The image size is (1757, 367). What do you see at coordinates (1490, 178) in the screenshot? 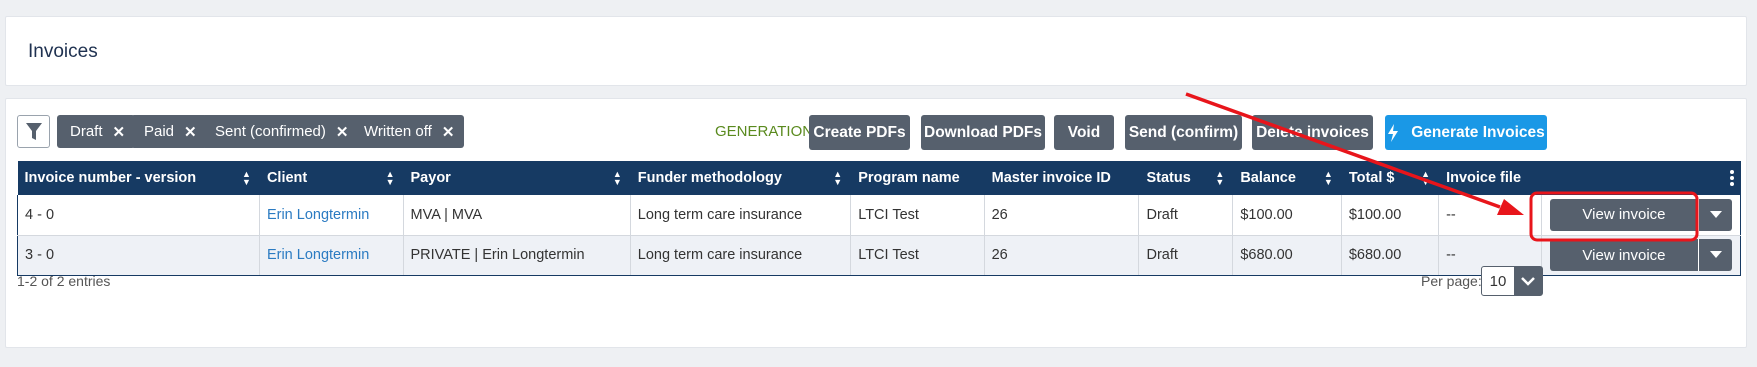
I see `column-header-invoice-file: Invoice file` at bounding box center [1490, 178].